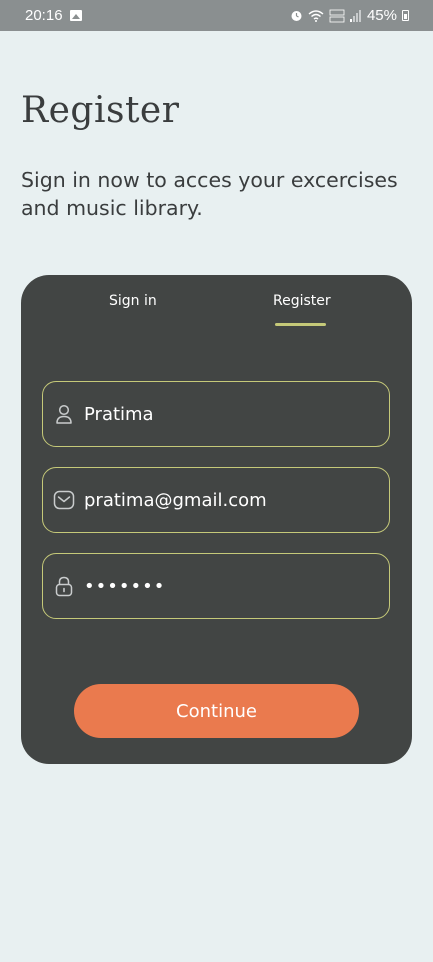  What do you see at coordinates (64, 414) in the screenshot?
I see `user-icon` at bounding box center [64, 414].